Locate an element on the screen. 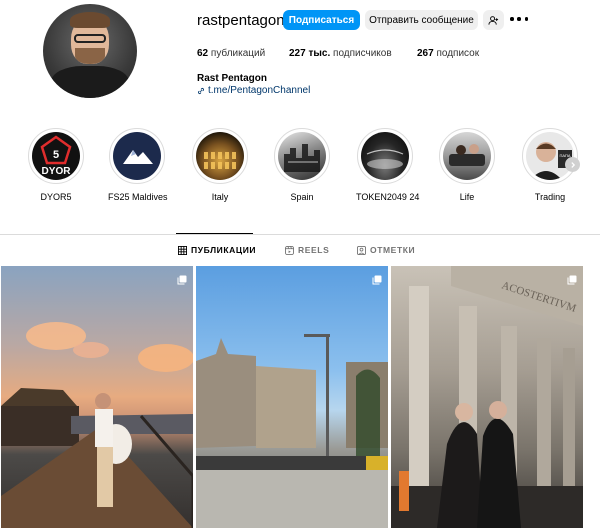 The height and width of the screenshot is (528, 600). highlight-italy: Italy is located at coordinates (220, 165).